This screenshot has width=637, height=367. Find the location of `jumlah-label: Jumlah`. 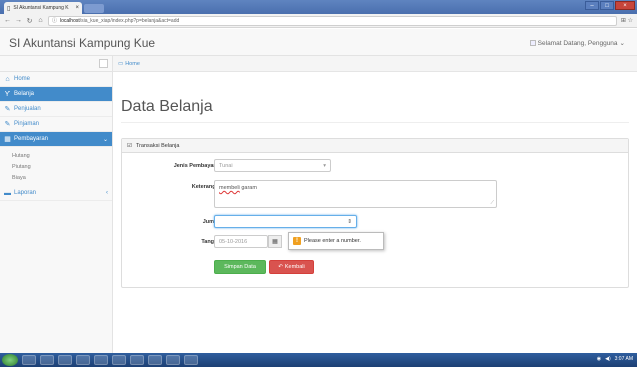

jumlah-label: Jumlah is located at coordinates (212, 222).